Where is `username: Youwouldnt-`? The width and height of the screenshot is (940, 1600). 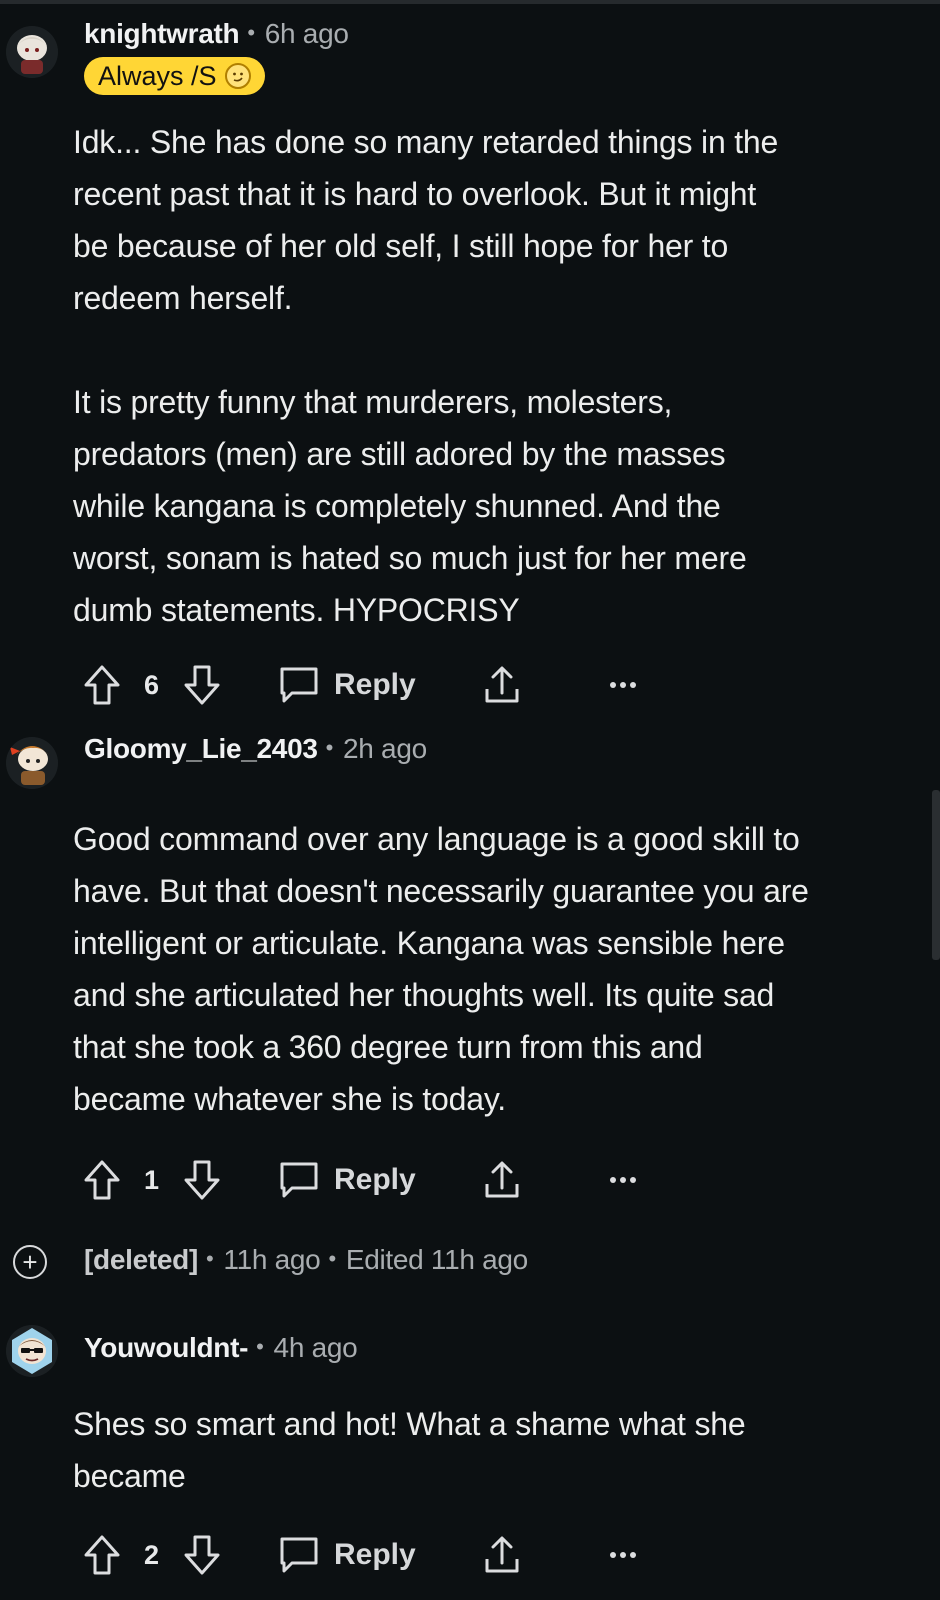
username: Youwouldnt- is located at coordinates (166, 1347).